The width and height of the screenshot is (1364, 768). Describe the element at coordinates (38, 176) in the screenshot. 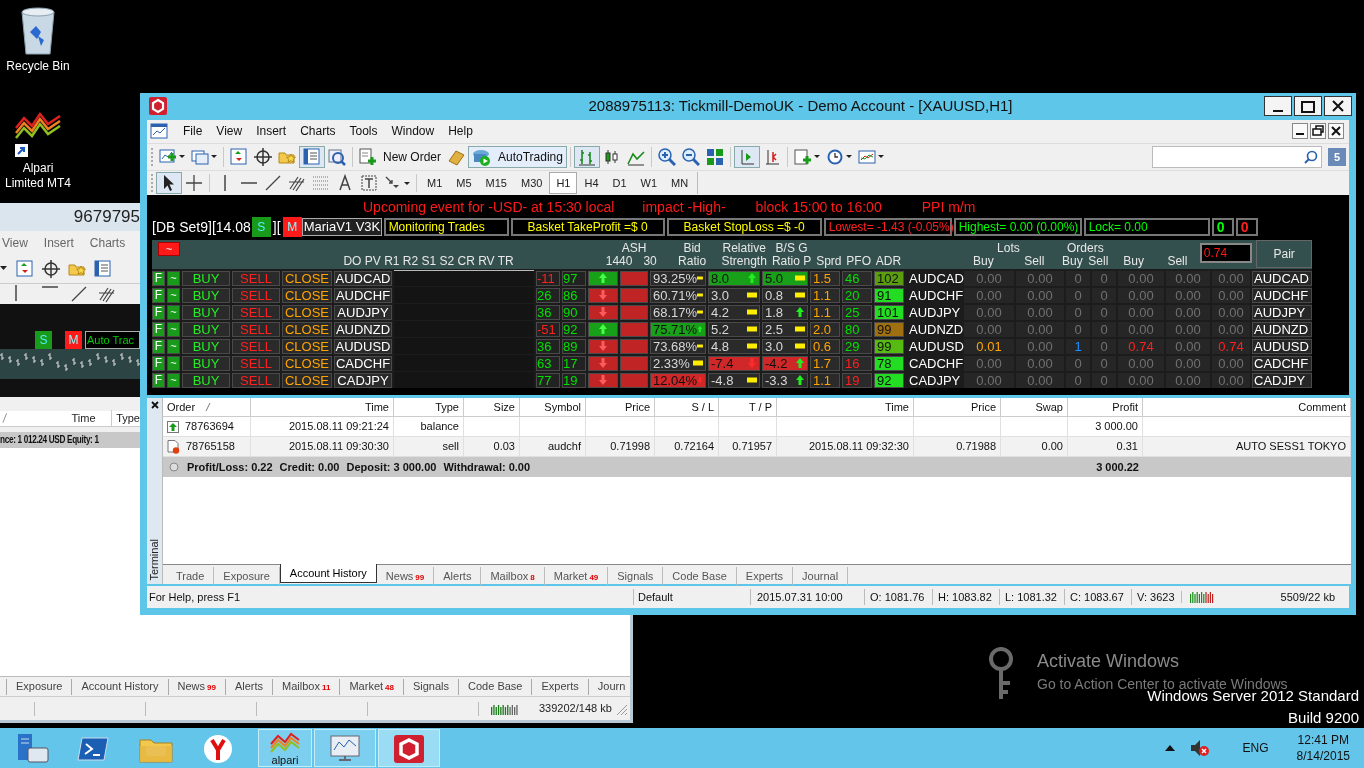

I see `desktop-icon-label: Alpari Limited MT4` at that location.